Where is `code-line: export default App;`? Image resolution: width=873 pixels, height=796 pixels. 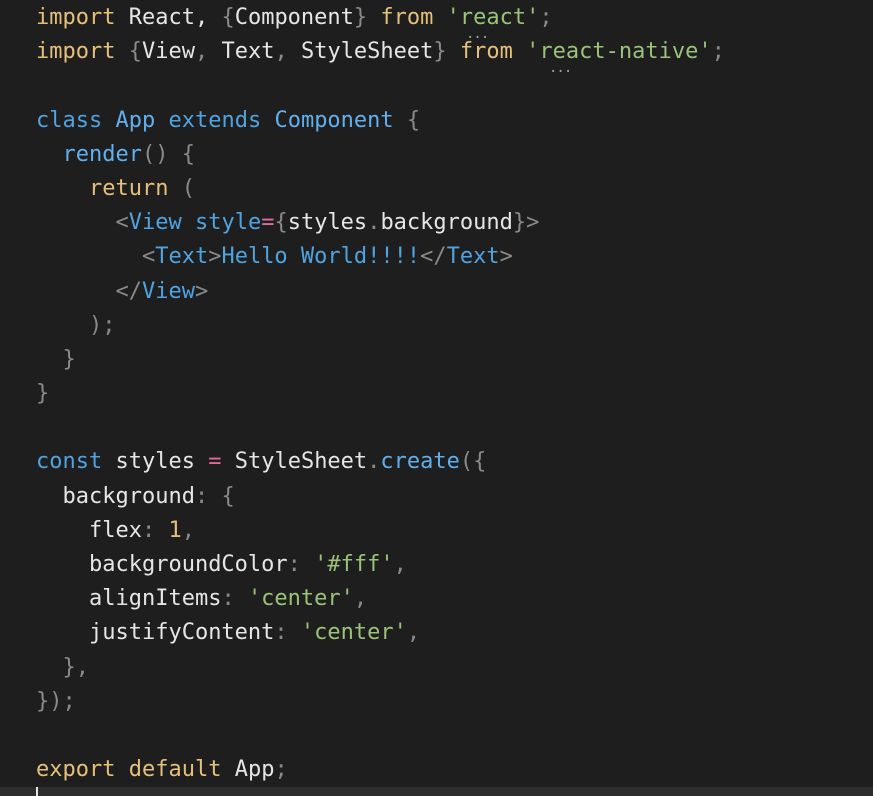
code-line: export default App; is located at coordinates (380, 770).